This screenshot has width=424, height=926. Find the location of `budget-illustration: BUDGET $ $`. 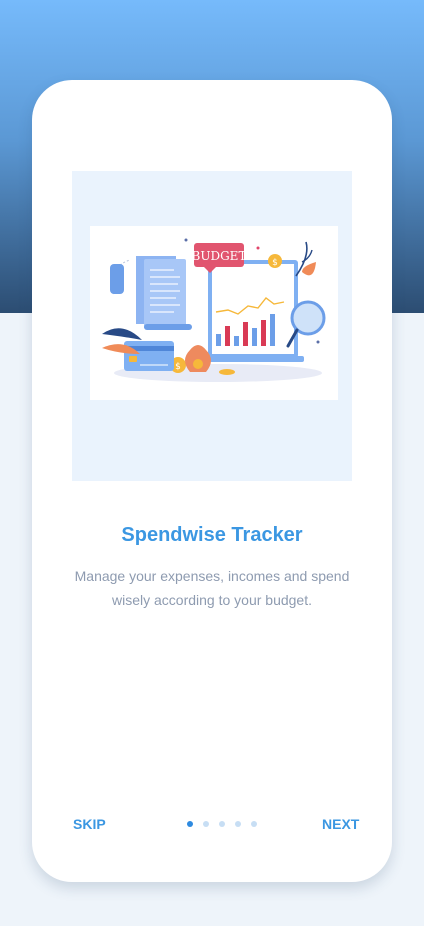

budget-illustration: BUDGET $ $ is located at coordinates (214, 313).